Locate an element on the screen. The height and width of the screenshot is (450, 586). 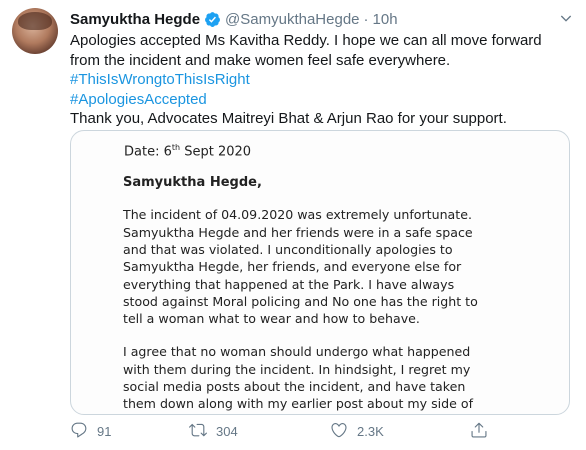
letter-salutation: Samyuktha Hegde, is located at coordinates (192, 183).